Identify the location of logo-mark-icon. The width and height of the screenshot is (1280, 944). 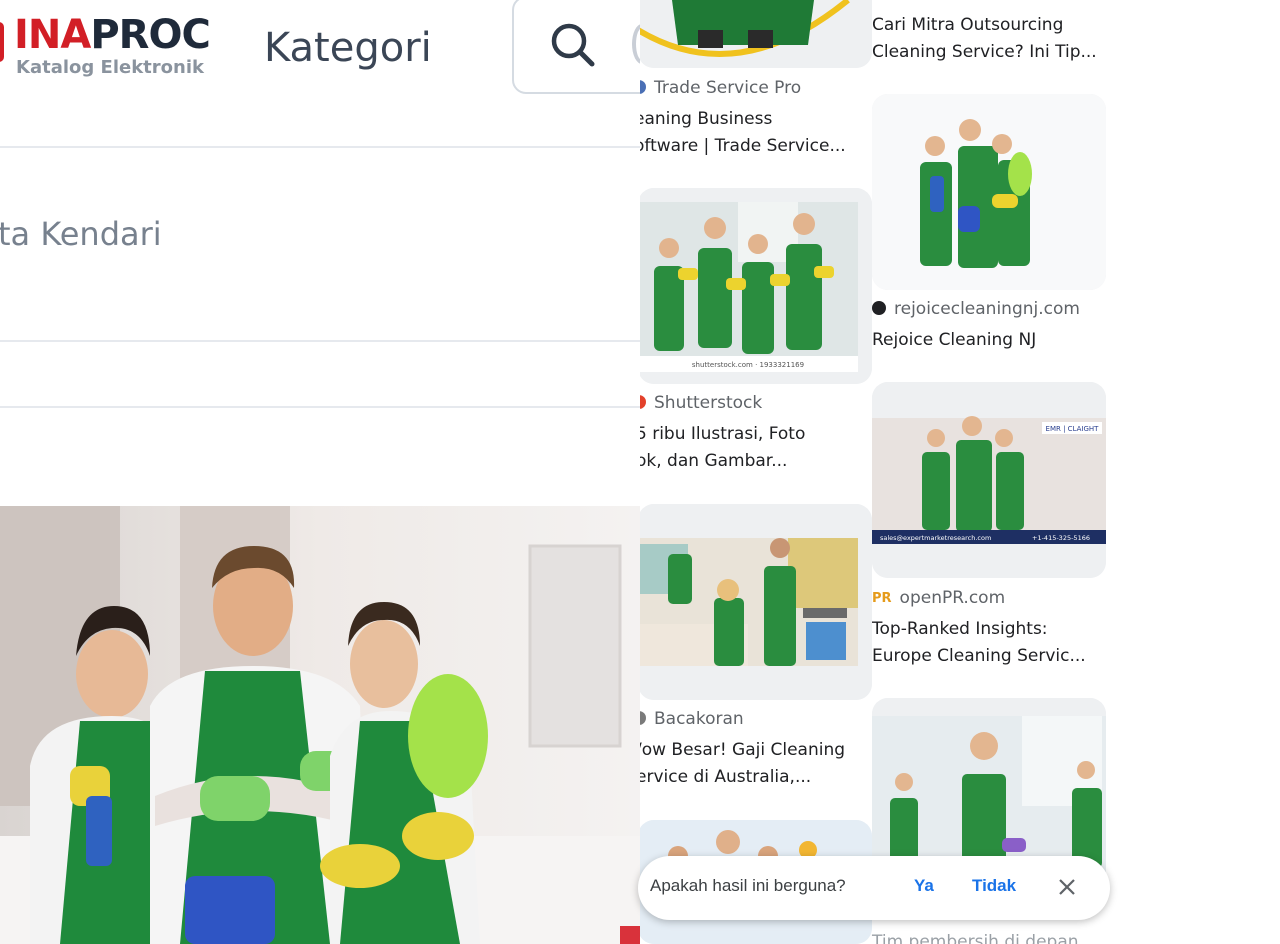
(2, 42).